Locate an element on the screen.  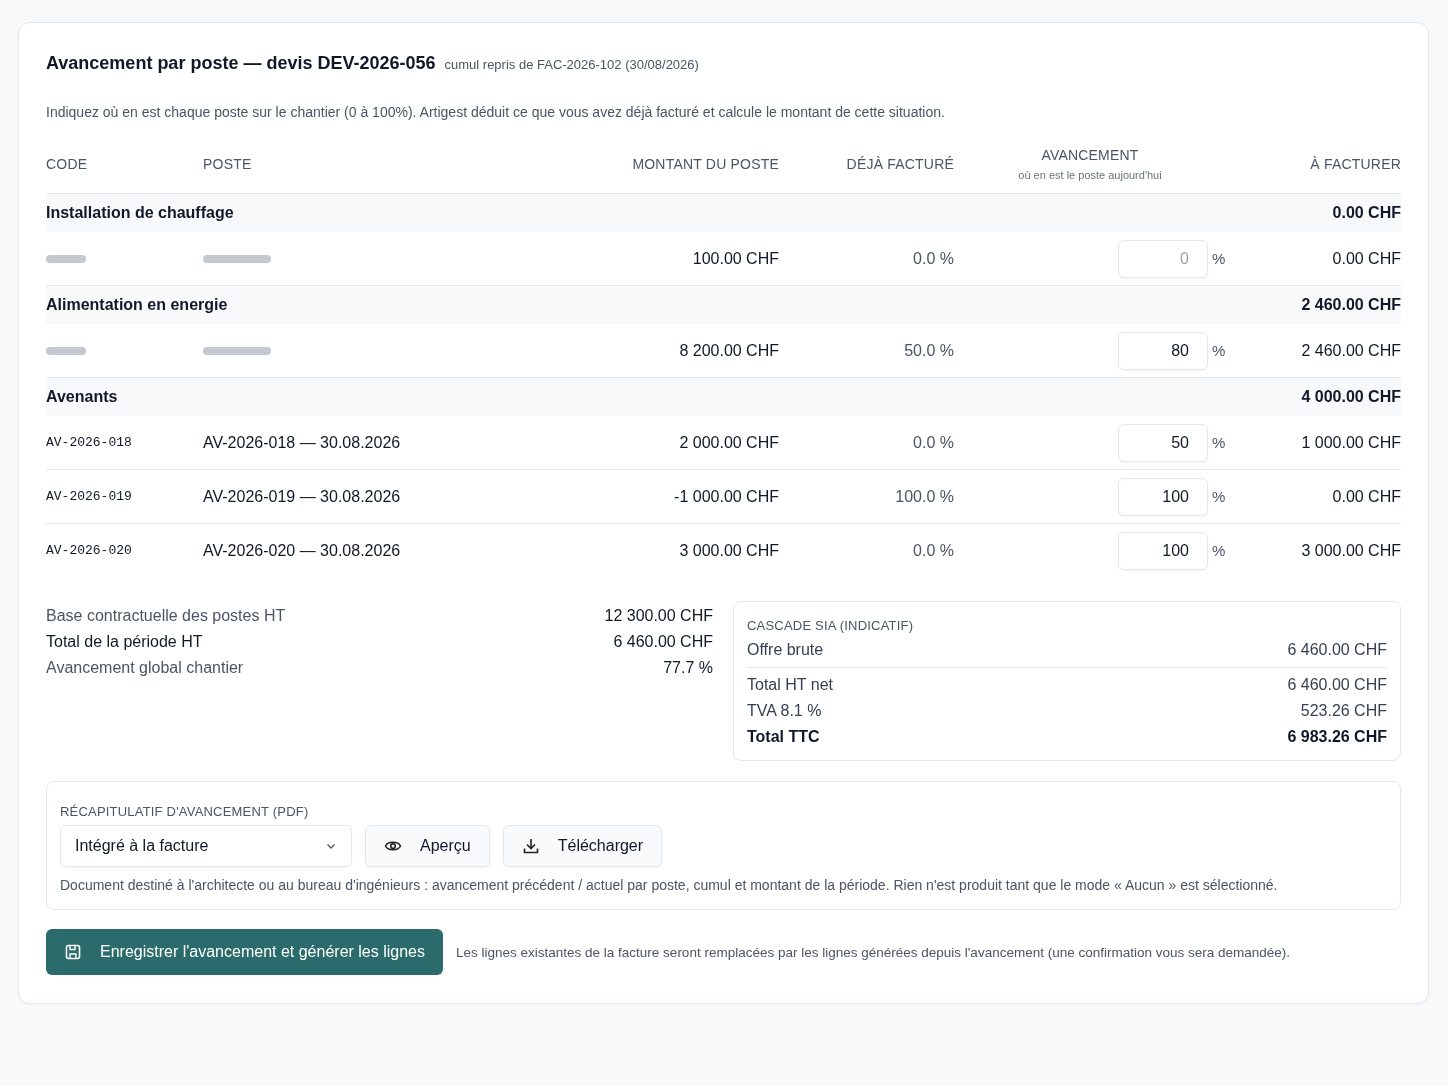
summary-label: Avancement global chantier is located at coordinates (145, 668).